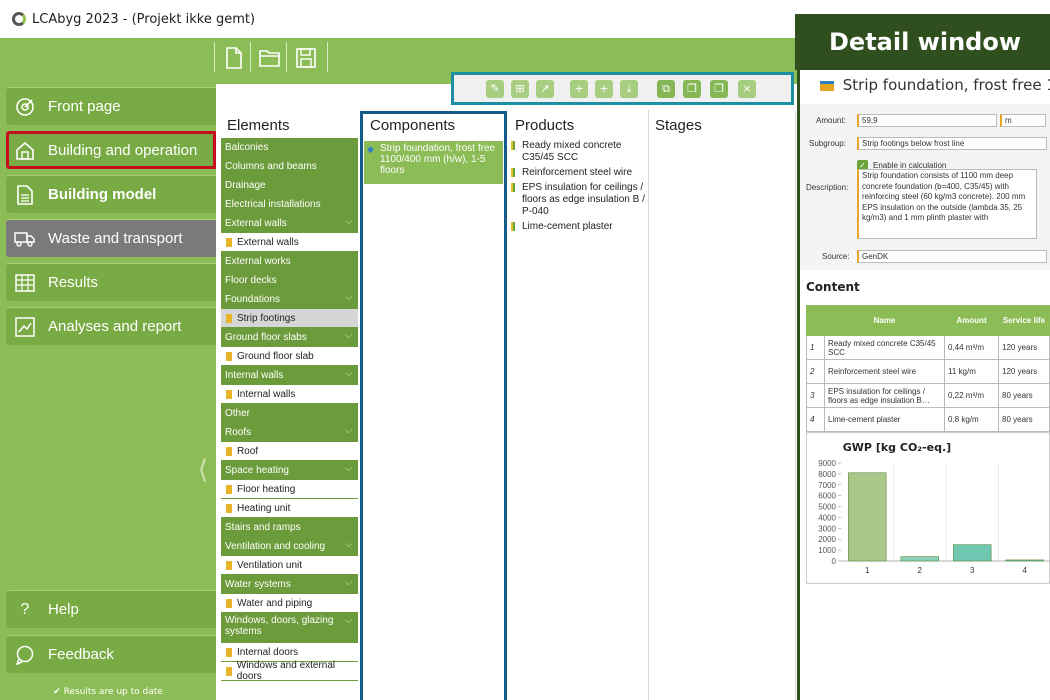 The image size is (1050, 700). Describe the element at coordinates (289, 318) in the screenshot. I see `element-item: Strip footings` at that location.